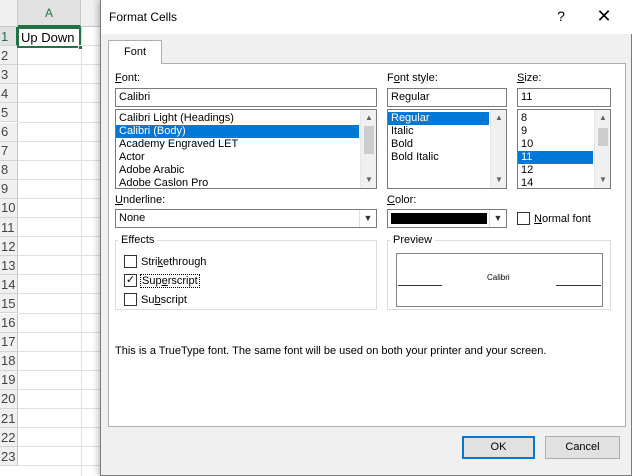 This screenshot has width=632, height=476. Describe the element at coordinates (366, 17) in the screenshot. I see `dialog-titlebar: Format Cells ? ✕` at that location.